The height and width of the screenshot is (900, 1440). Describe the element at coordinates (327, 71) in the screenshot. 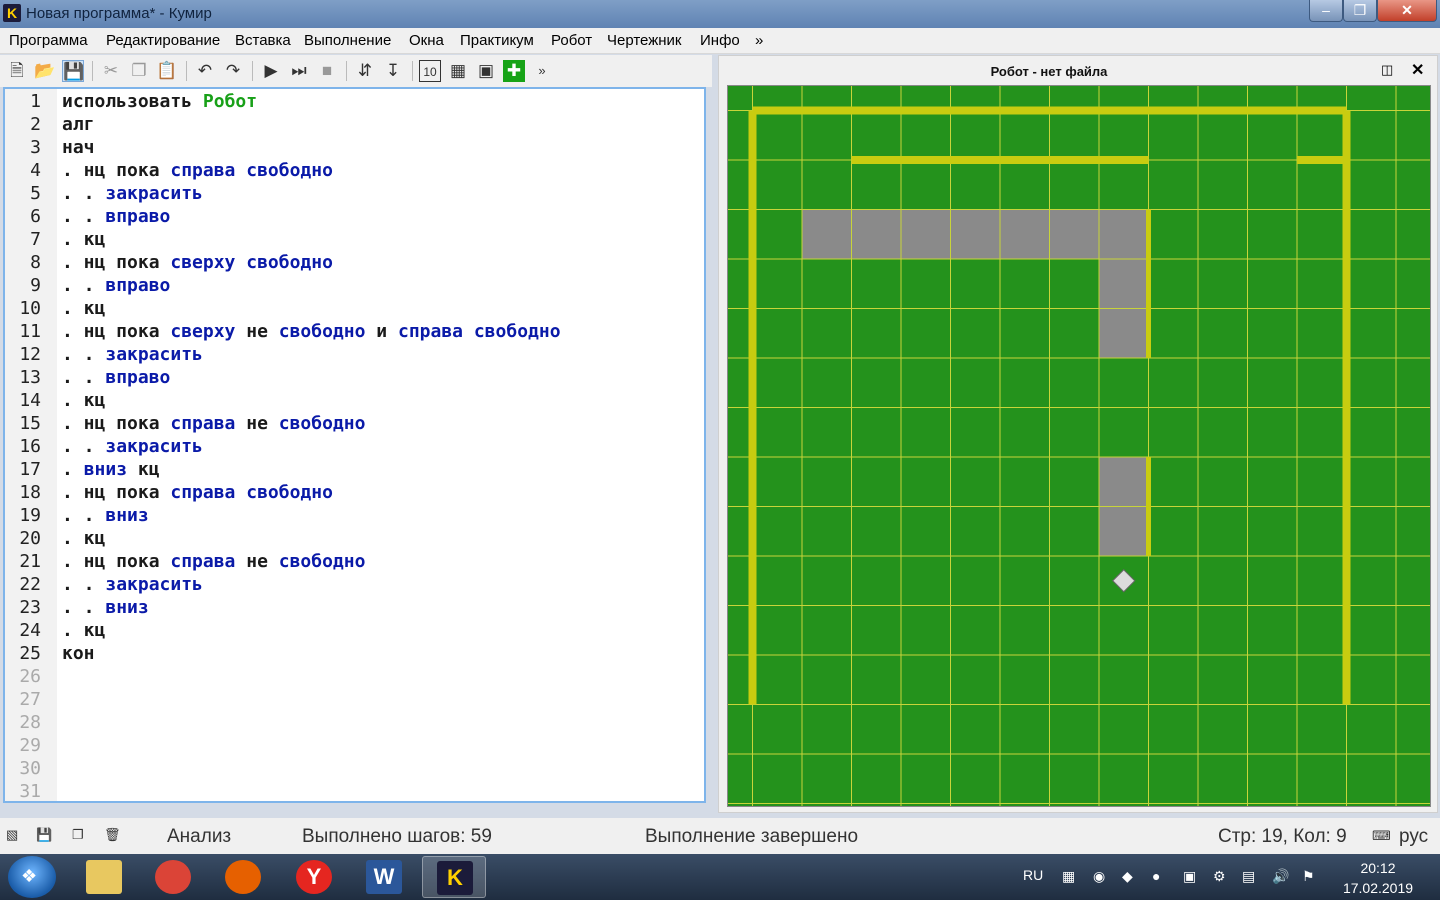

I see `stop-icon: ■` at that location.